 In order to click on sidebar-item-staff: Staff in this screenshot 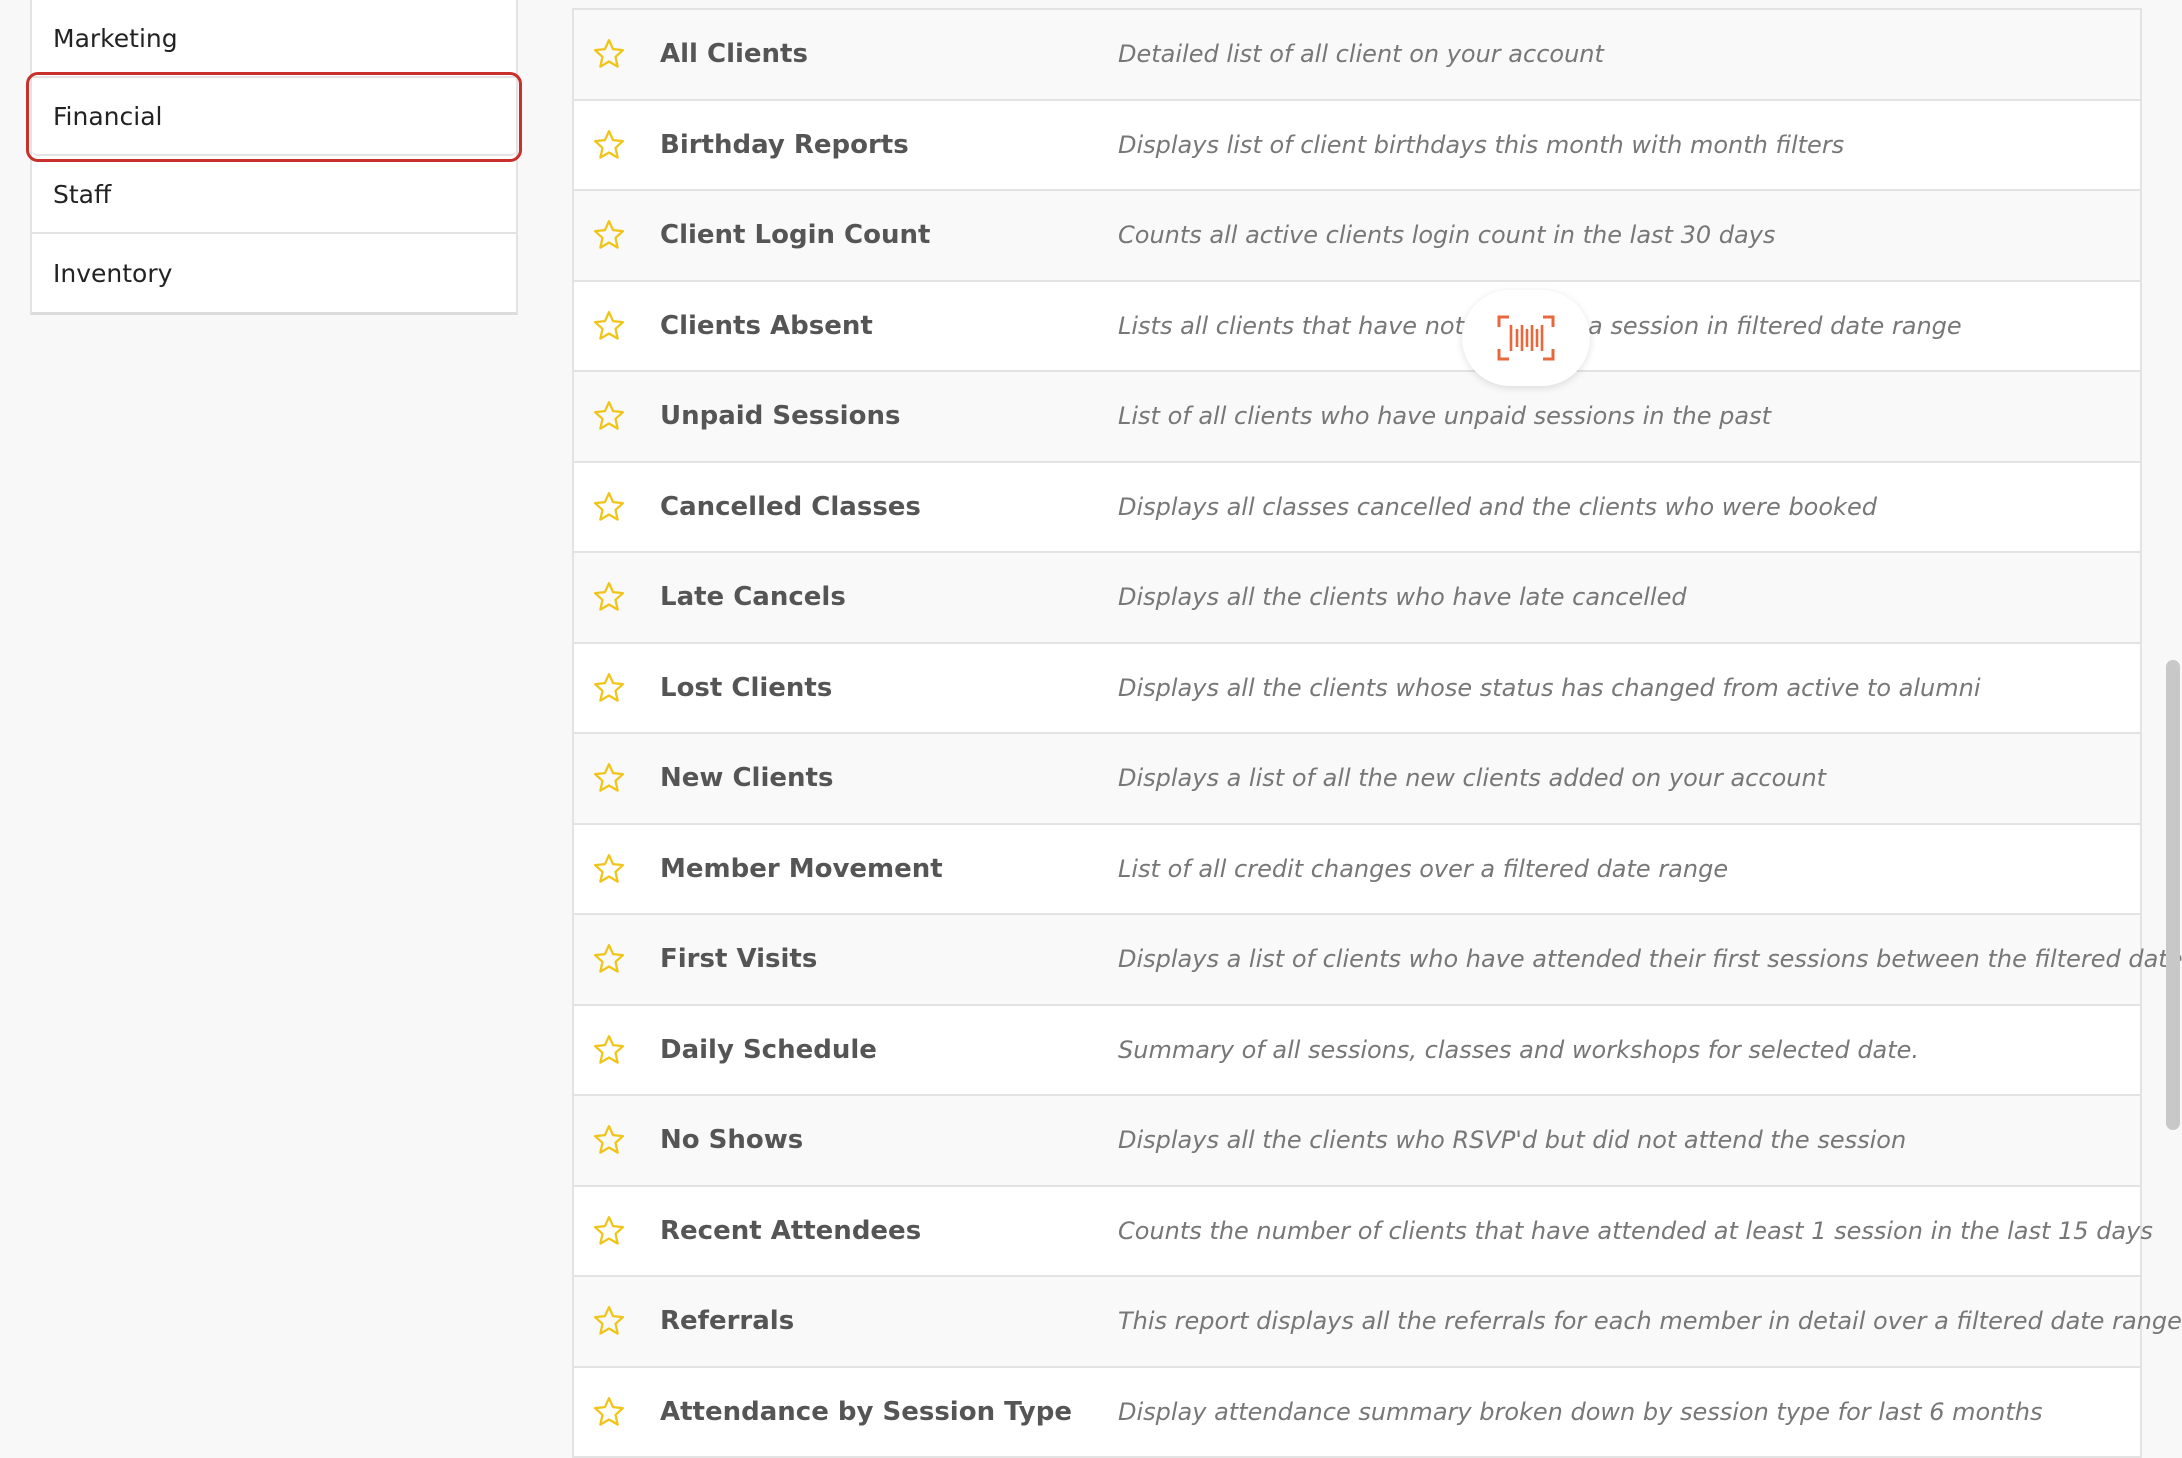, I will do `click(274, 195)`.